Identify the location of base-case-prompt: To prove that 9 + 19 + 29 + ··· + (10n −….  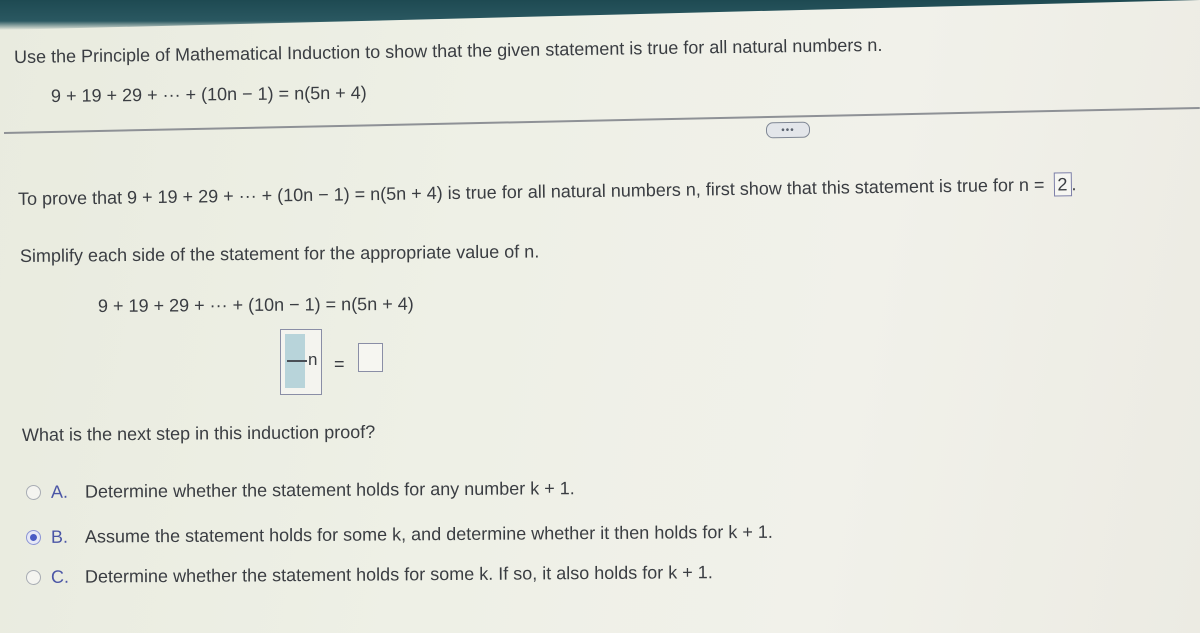
(547, 191).